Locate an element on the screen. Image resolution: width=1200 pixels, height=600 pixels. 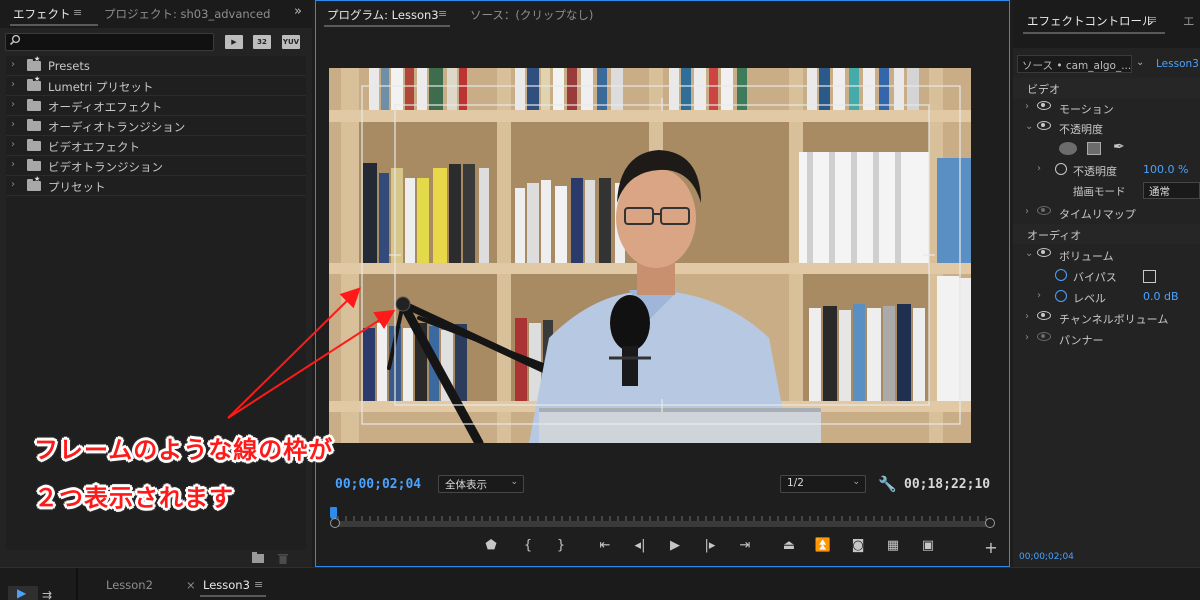
annotation-text-line1: フレームのような線の枠が is located at coordinates (184, 450).